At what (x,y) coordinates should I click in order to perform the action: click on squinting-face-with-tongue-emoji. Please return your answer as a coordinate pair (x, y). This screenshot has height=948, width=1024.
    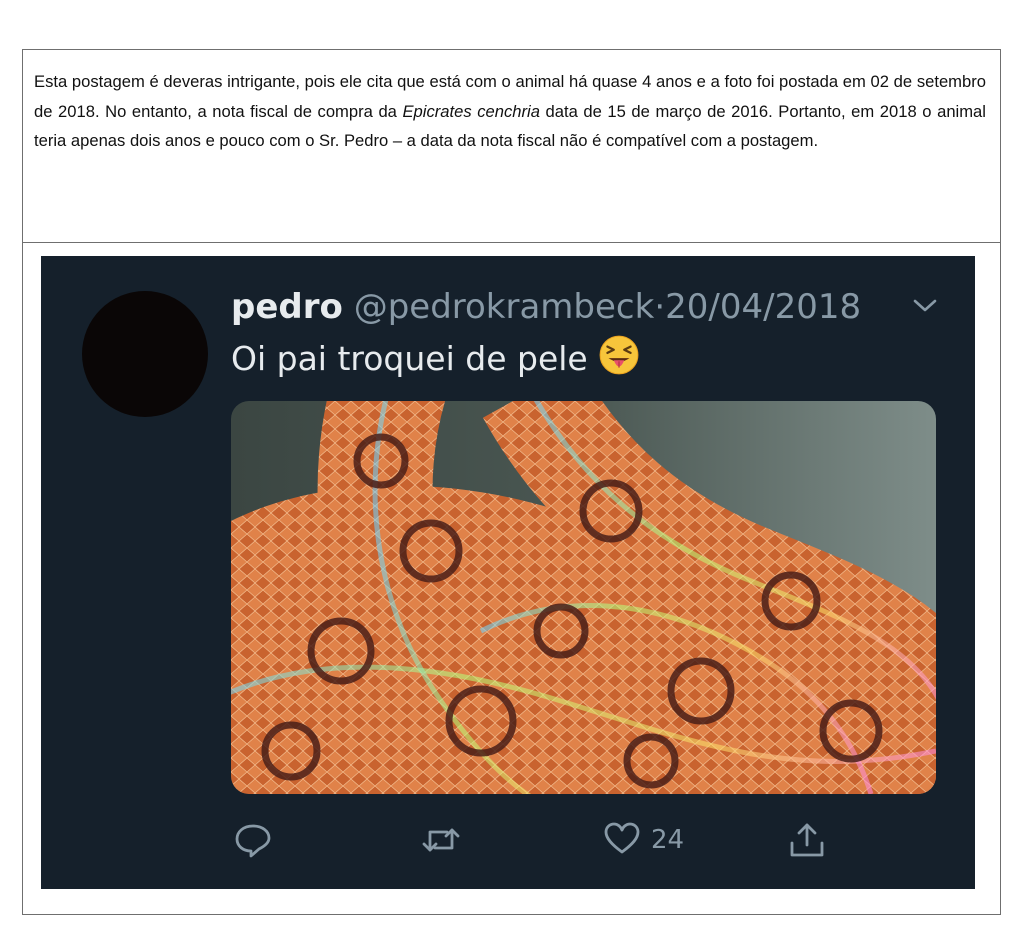
    Looking at the image, I should click on (619, 360).